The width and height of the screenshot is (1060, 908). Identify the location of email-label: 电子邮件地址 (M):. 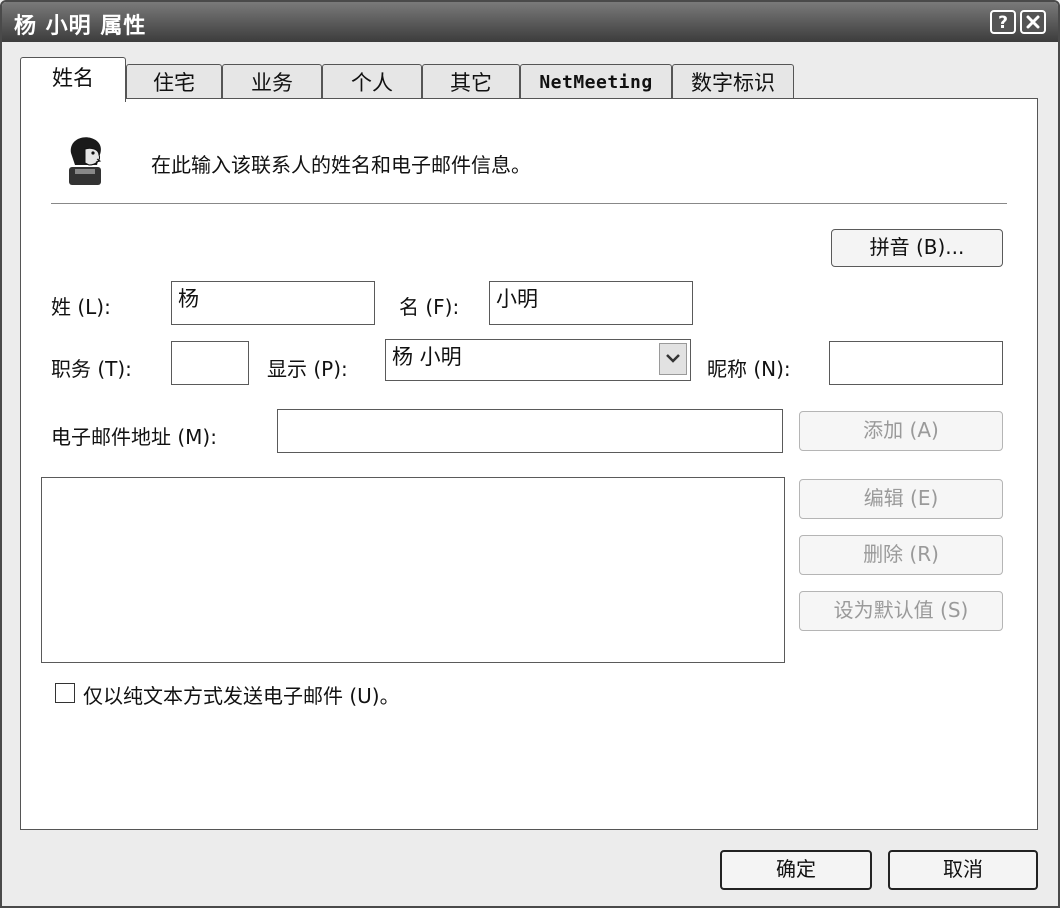
(134, 437).